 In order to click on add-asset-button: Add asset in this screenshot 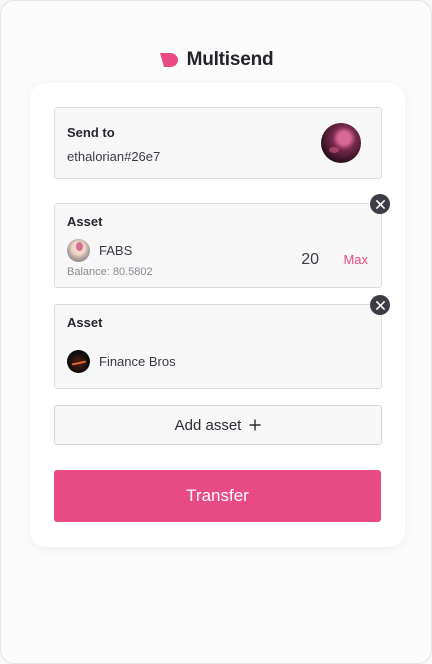, I will do `click(218, 425)`.